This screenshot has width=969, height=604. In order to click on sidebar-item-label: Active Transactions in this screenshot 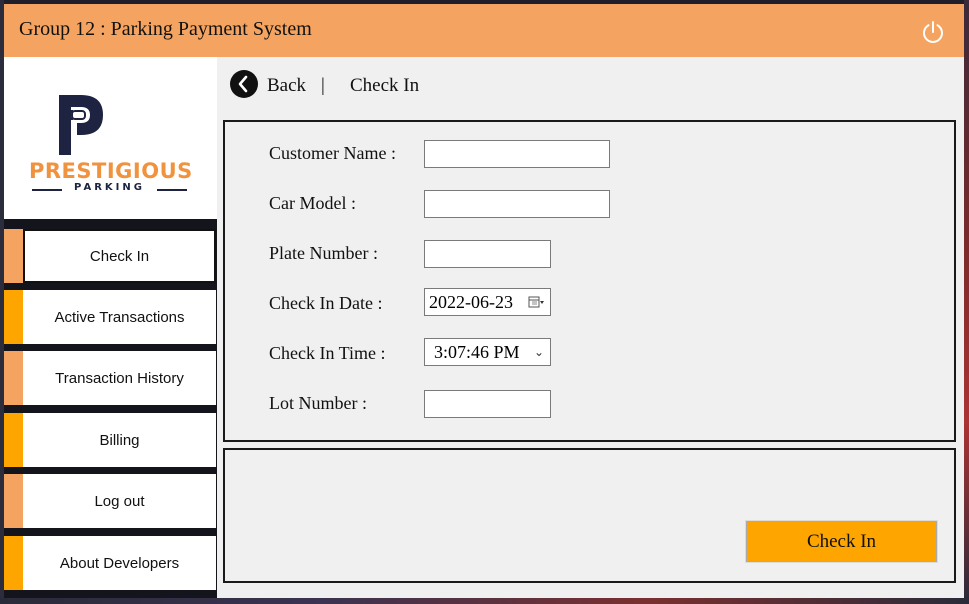, I will do `click(119, 317)`.